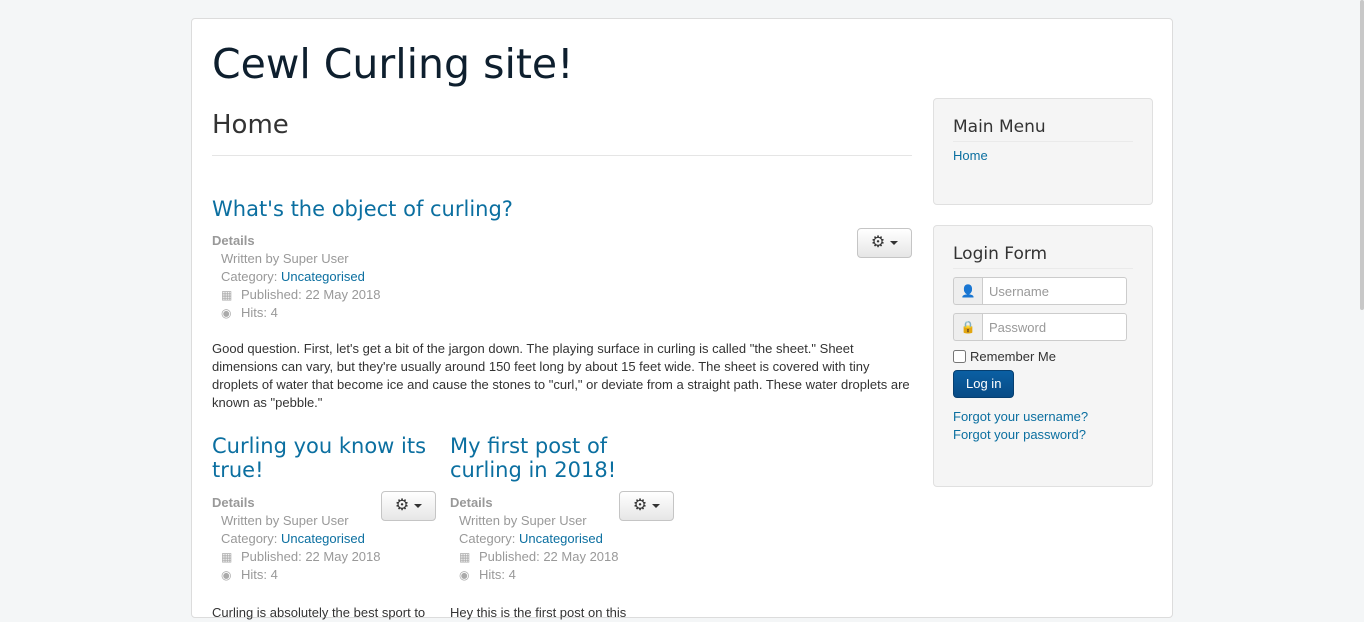 The image size is (1364, 622). I want to click on article-title: Curling you know its true!, so click(323, 458).